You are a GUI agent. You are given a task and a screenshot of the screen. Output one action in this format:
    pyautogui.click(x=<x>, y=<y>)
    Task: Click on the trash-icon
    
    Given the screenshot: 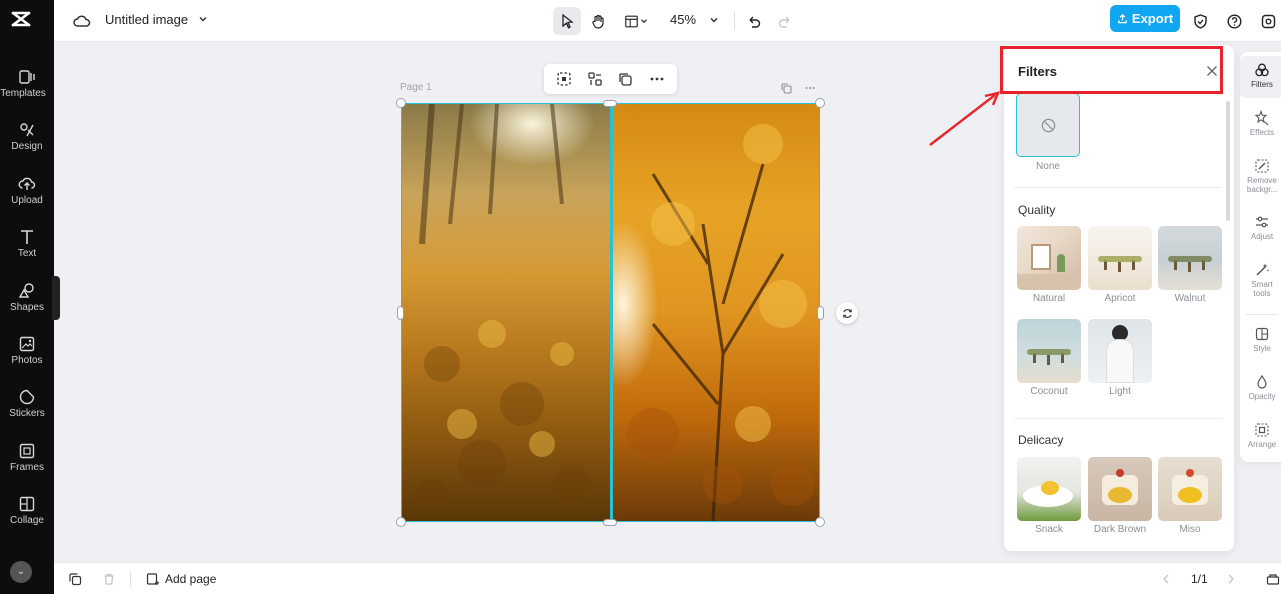 What is the action you would take?
    pyautogui.click(x=109, y=579)
    